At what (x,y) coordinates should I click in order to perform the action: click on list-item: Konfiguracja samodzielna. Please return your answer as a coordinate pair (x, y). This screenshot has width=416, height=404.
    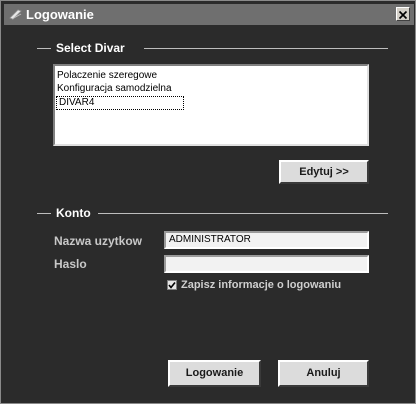
    Looking at the image, I should click on (114, 89).